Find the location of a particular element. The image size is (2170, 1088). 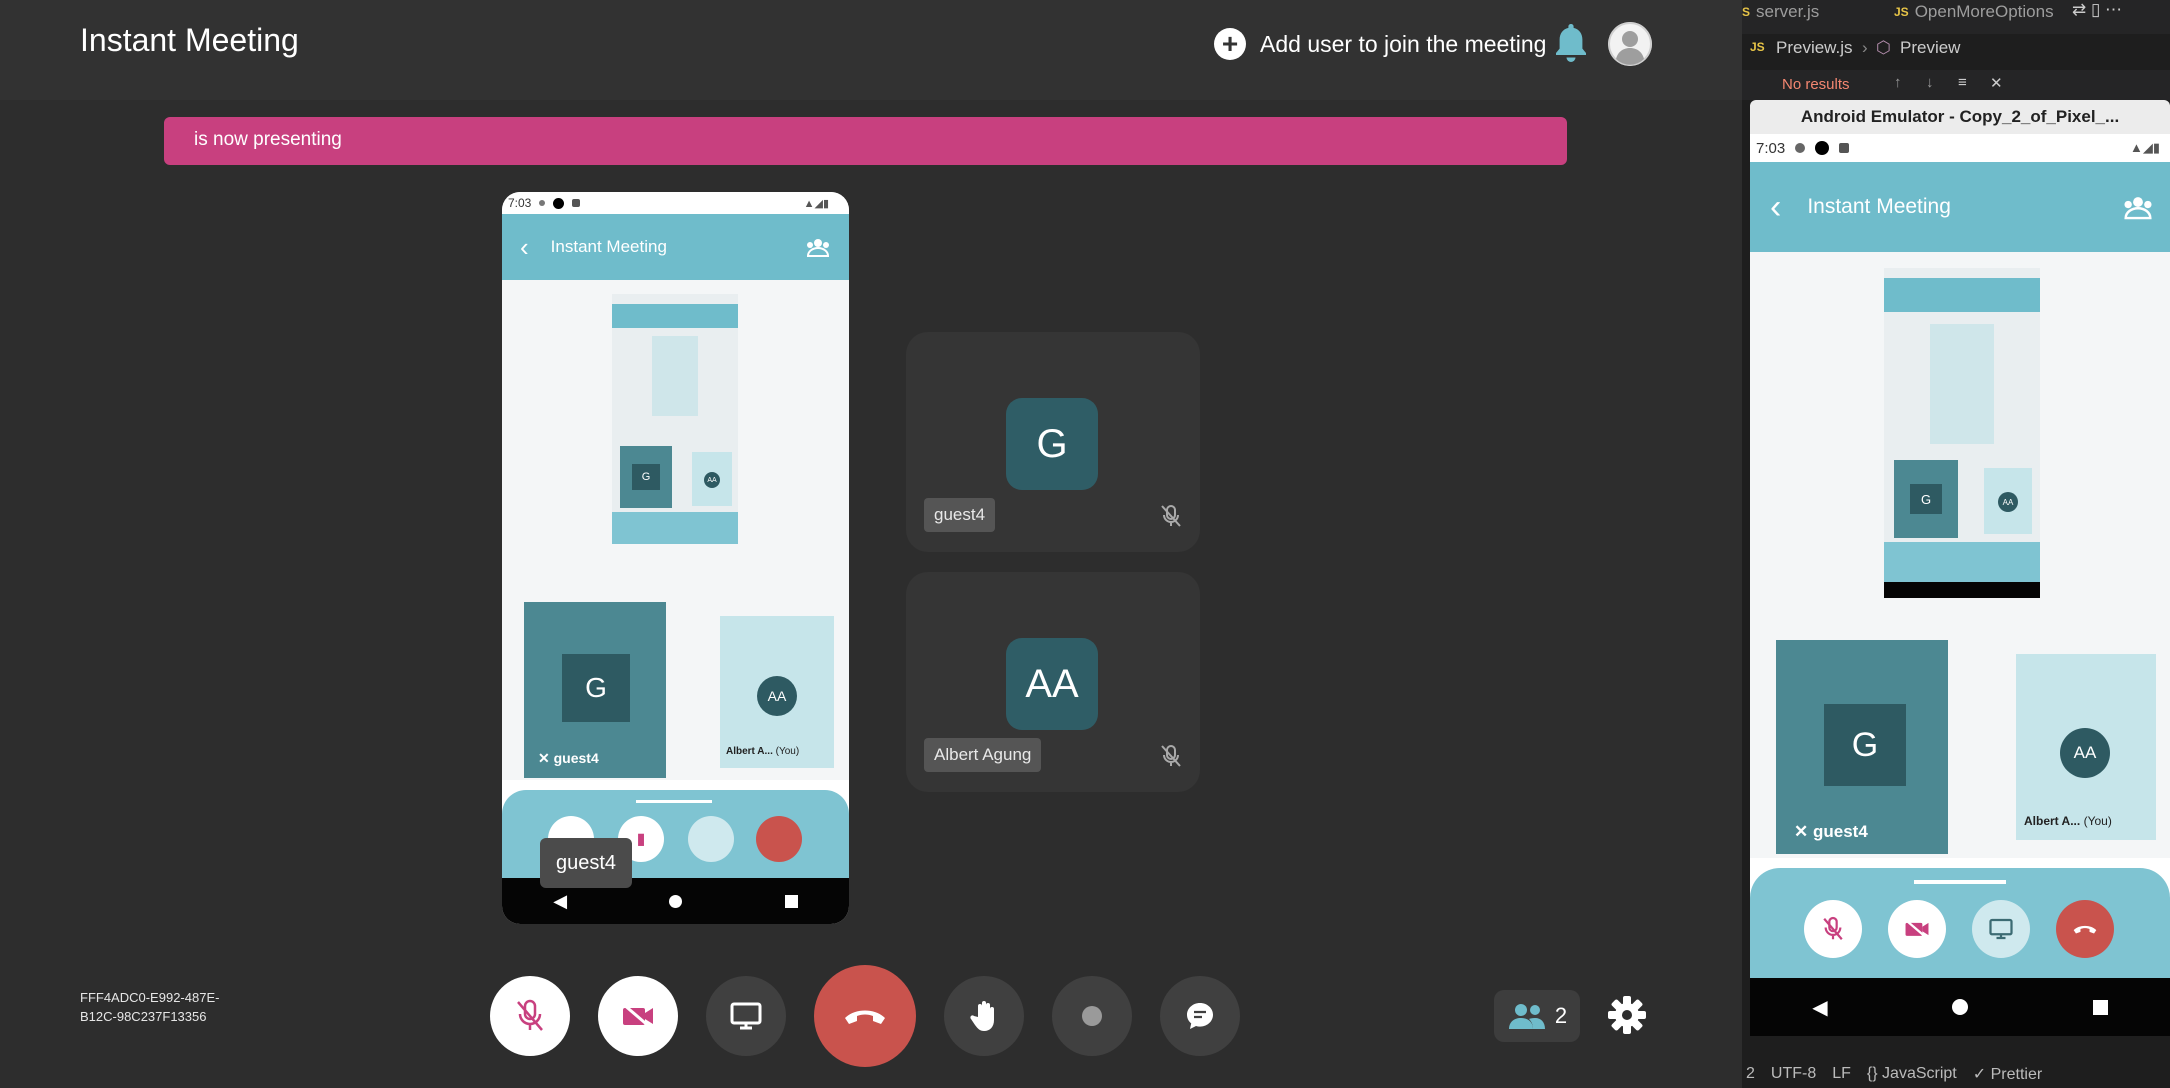

status-language: {} JavaScript is located at coordinates (1912, 1074).